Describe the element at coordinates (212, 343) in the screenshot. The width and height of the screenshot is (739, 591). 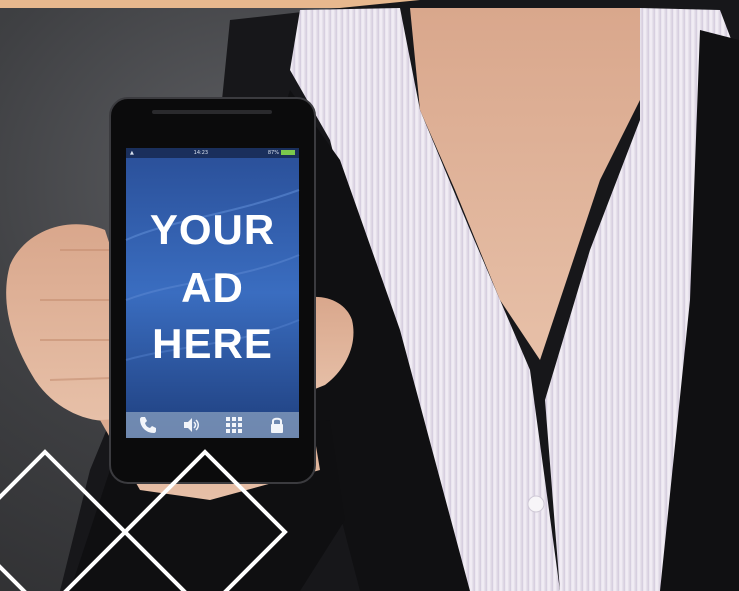
I see `ad-text-line-3: HERE` at that location.